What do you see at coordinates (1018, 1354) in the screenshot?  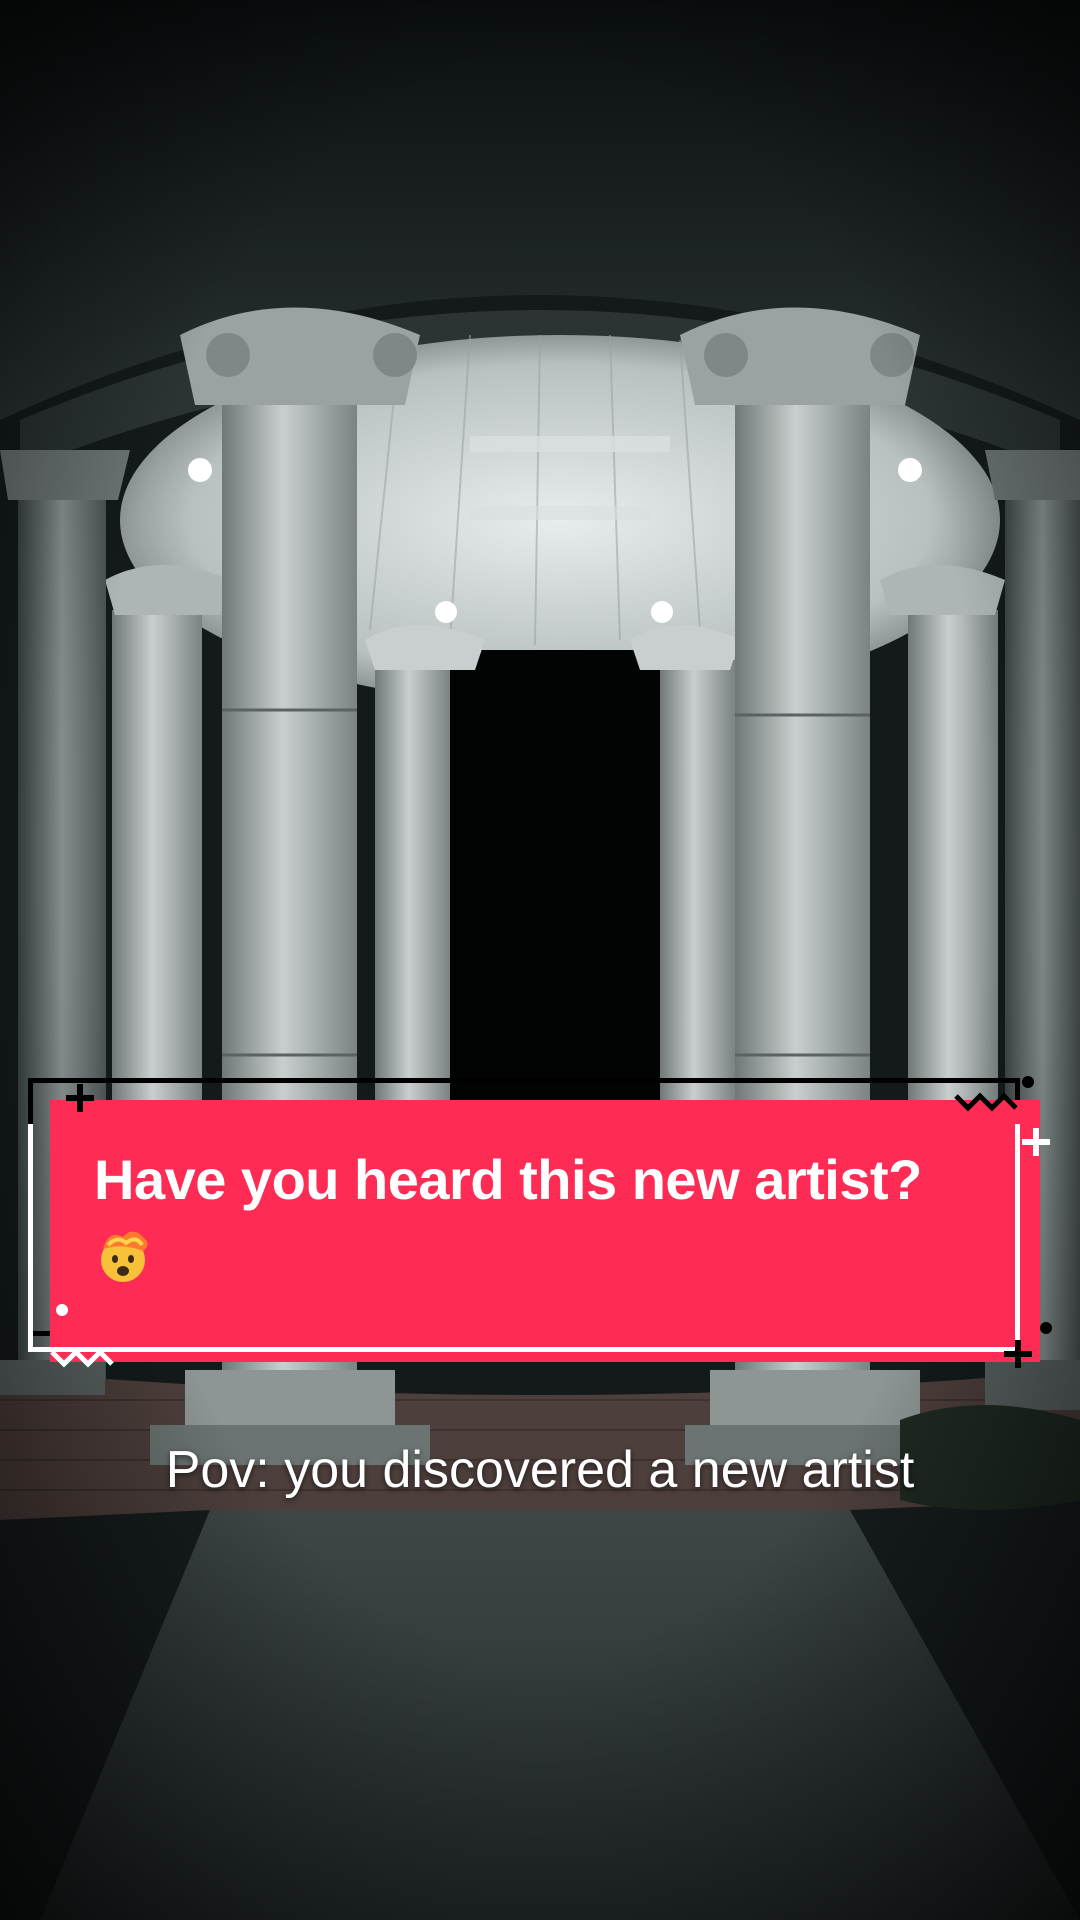 I see `plus-decoration-black-icon` at bounding box center [1018, 1354].